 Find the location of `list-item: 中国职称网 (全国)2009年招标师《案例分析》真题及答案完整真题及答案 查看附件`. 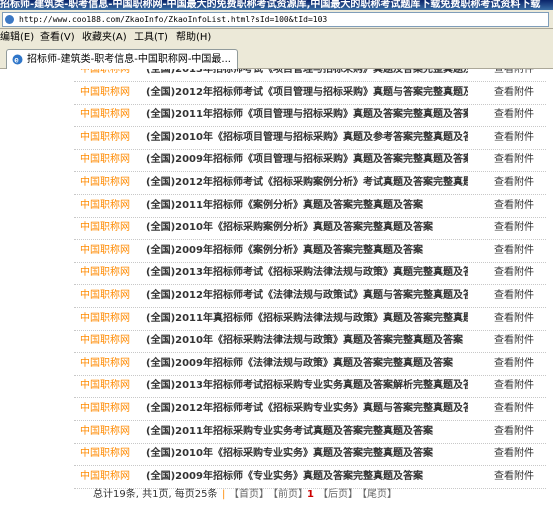

list-item: 中国职称网 (全国)2009年招标师《案例分析》真题及答案完整真题及答案 查看附件 is located at coordinates (310, 251).